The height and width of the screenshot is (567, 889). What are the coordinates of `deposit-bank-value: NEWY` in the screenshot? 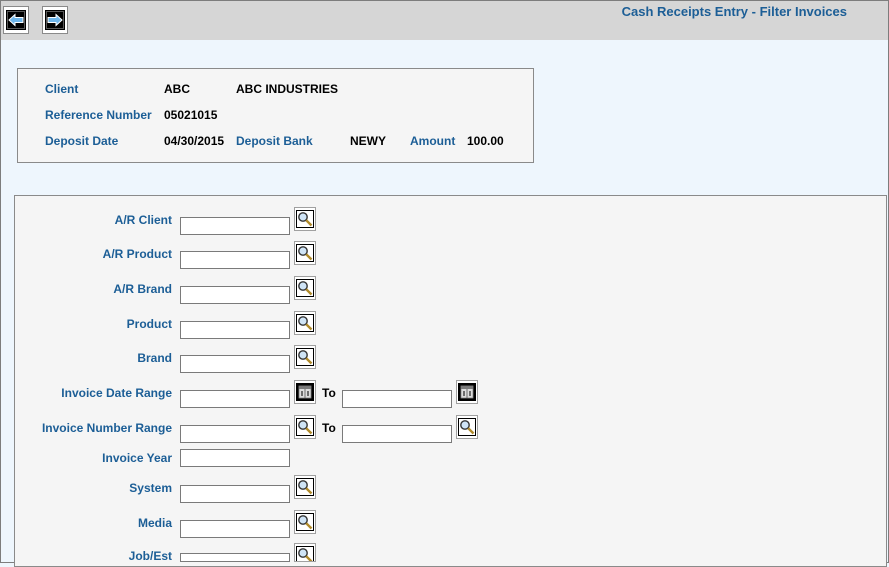 It's located at (368, 141).